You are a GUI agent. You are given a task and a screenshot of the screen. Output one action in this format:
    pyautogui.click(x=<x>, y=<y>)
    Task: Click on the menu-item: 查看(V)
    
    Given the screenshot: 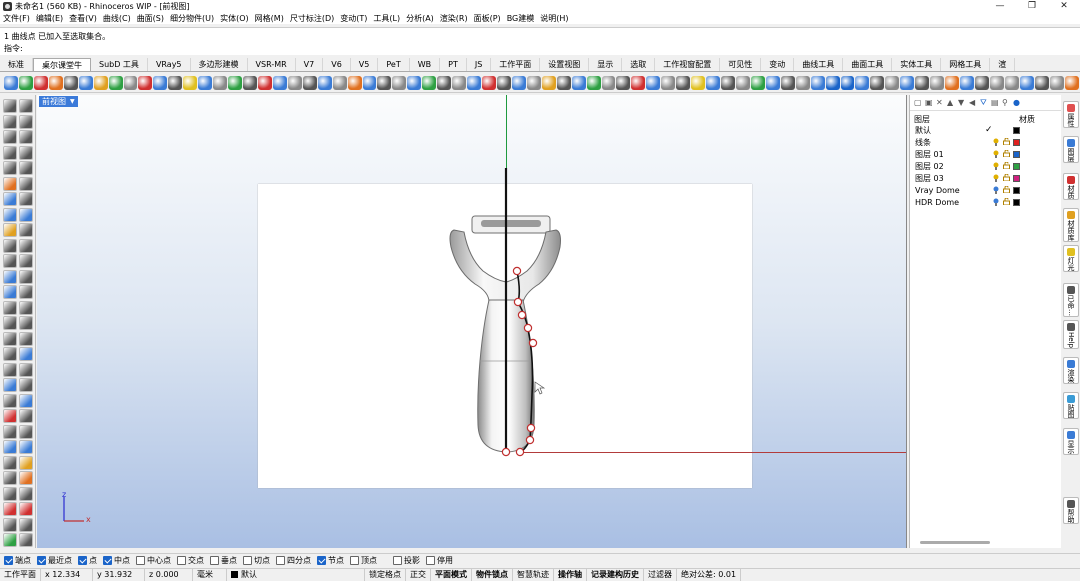 What is the action you would take?
    pyautogui.click(x=83, y=18)
    